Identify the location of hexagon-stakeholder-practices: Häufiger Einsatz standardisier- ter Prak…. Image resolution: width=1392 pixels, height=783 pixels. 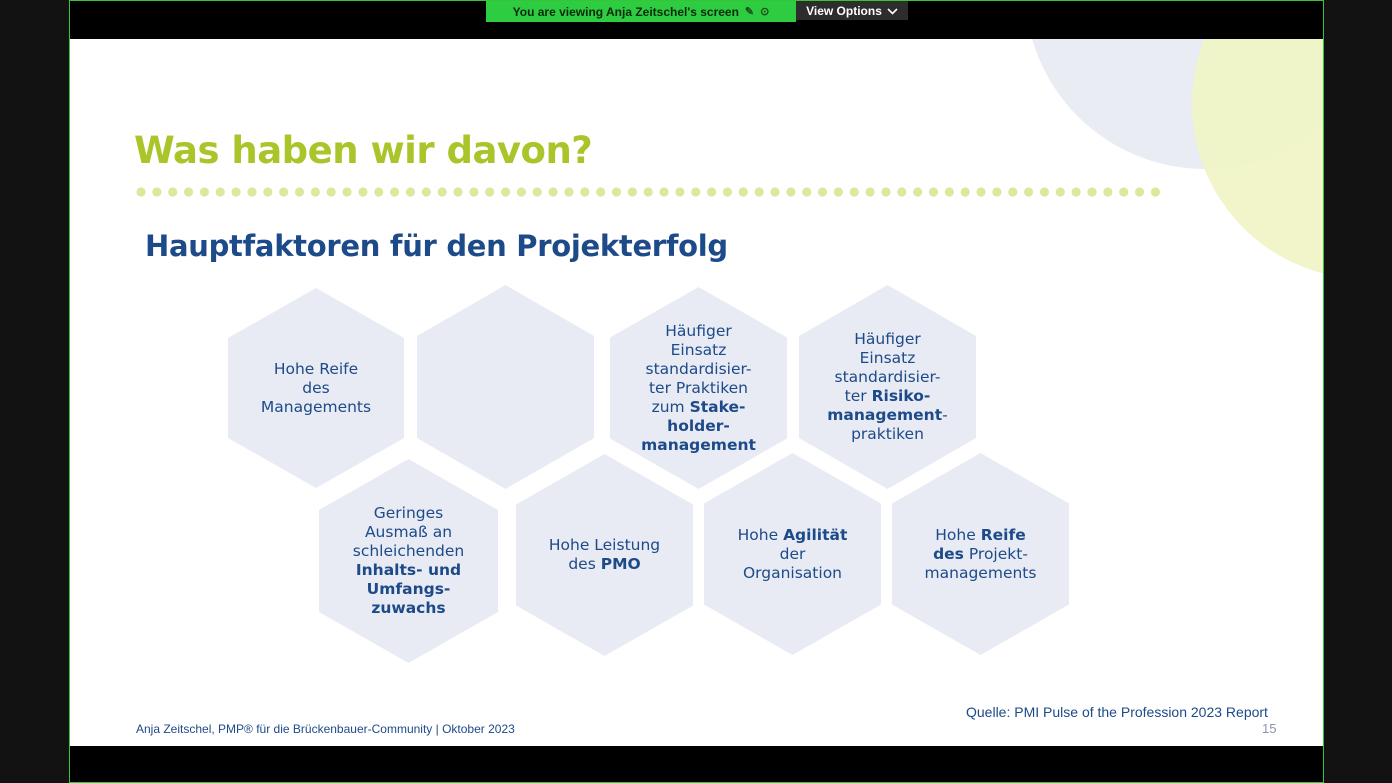
(698, 388).